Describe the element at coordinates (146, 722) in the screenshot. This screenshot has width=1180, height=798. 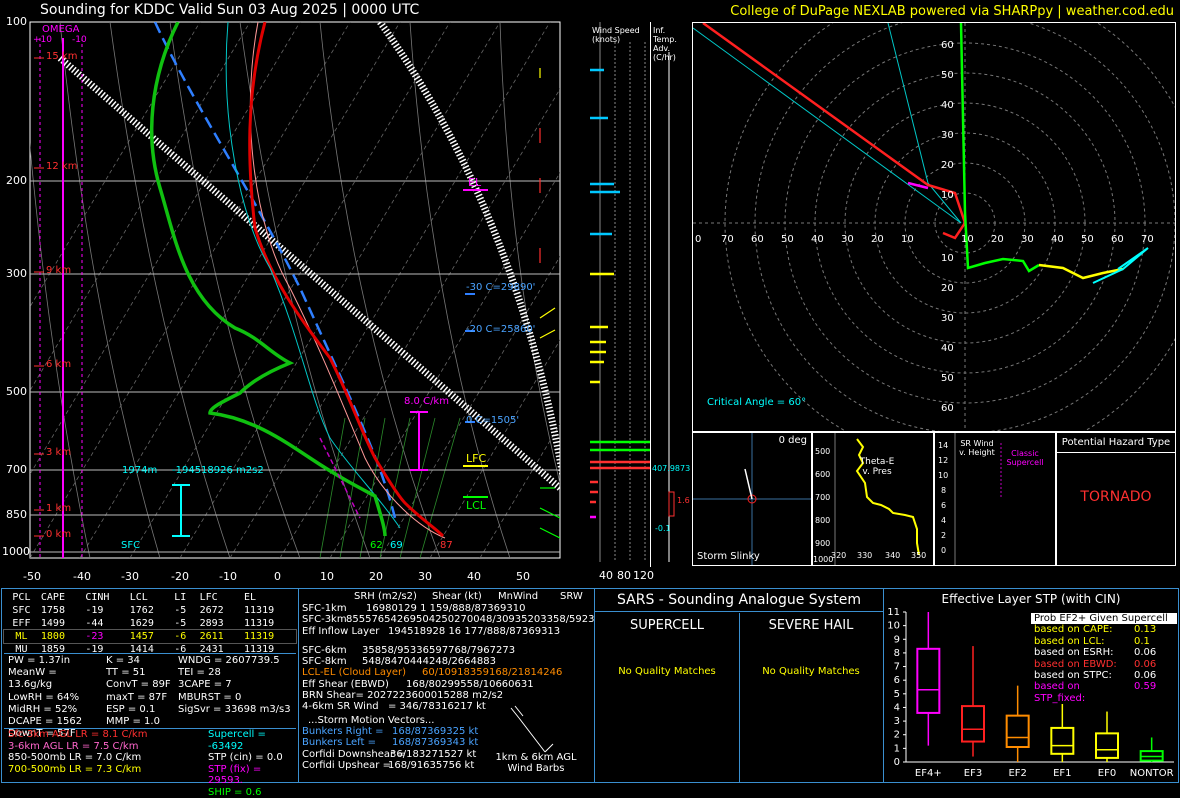
I see `index-value: MMP = 1.0` at that location.